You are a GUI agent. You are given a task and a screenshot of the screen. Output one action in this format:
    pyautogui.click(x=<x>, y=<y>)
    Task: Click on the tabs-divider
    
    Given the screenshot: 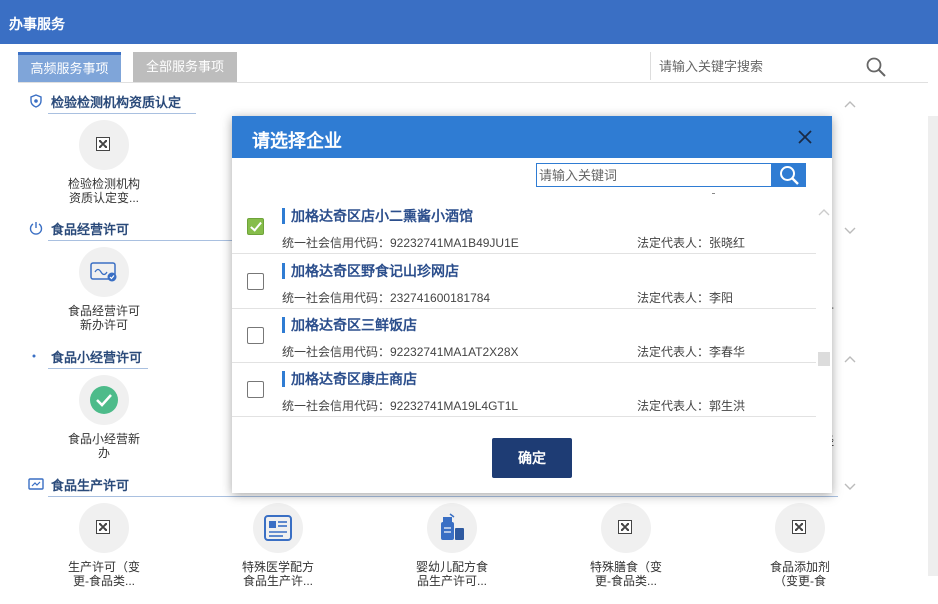 What is the action you would take?
    pyautogui.click(x=473, y=82)
    